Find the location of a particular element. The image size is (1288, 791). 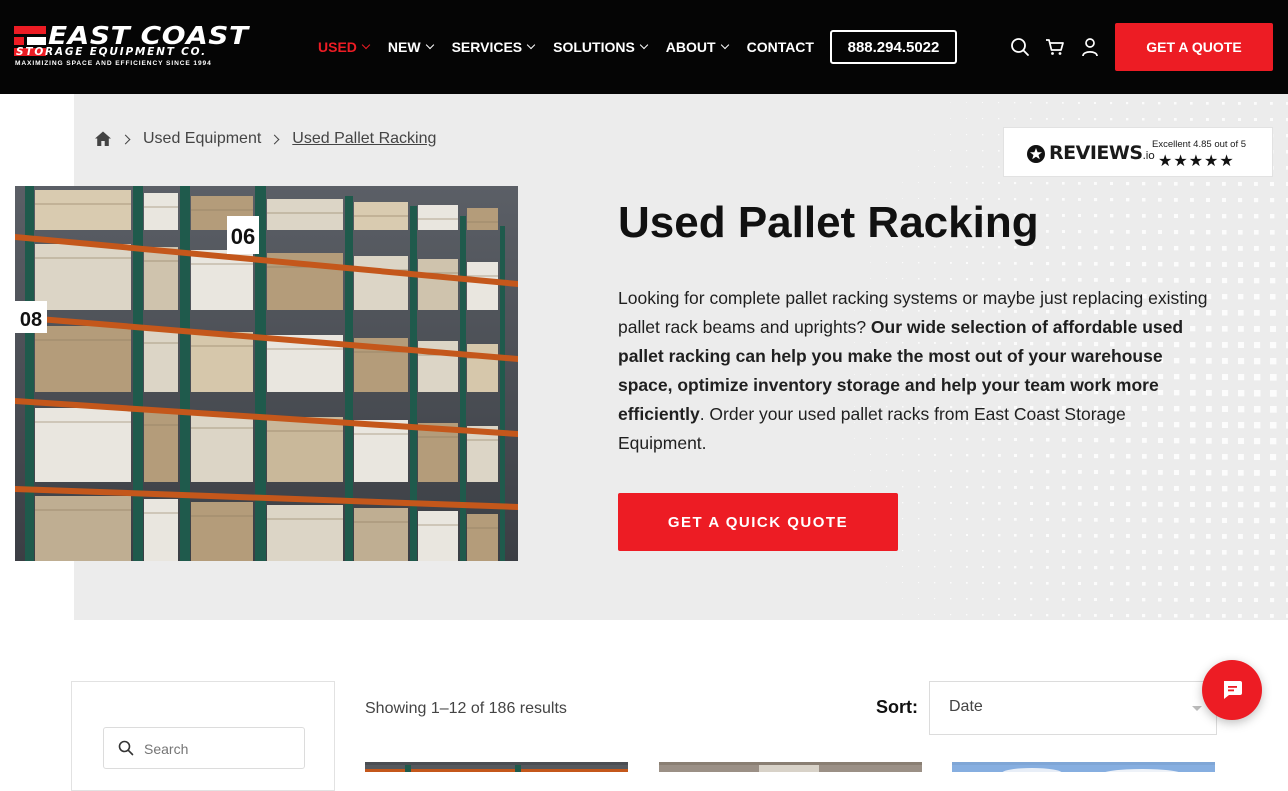

reviews-brand-name: REVIEWS is located at coordinates (1096, 153).